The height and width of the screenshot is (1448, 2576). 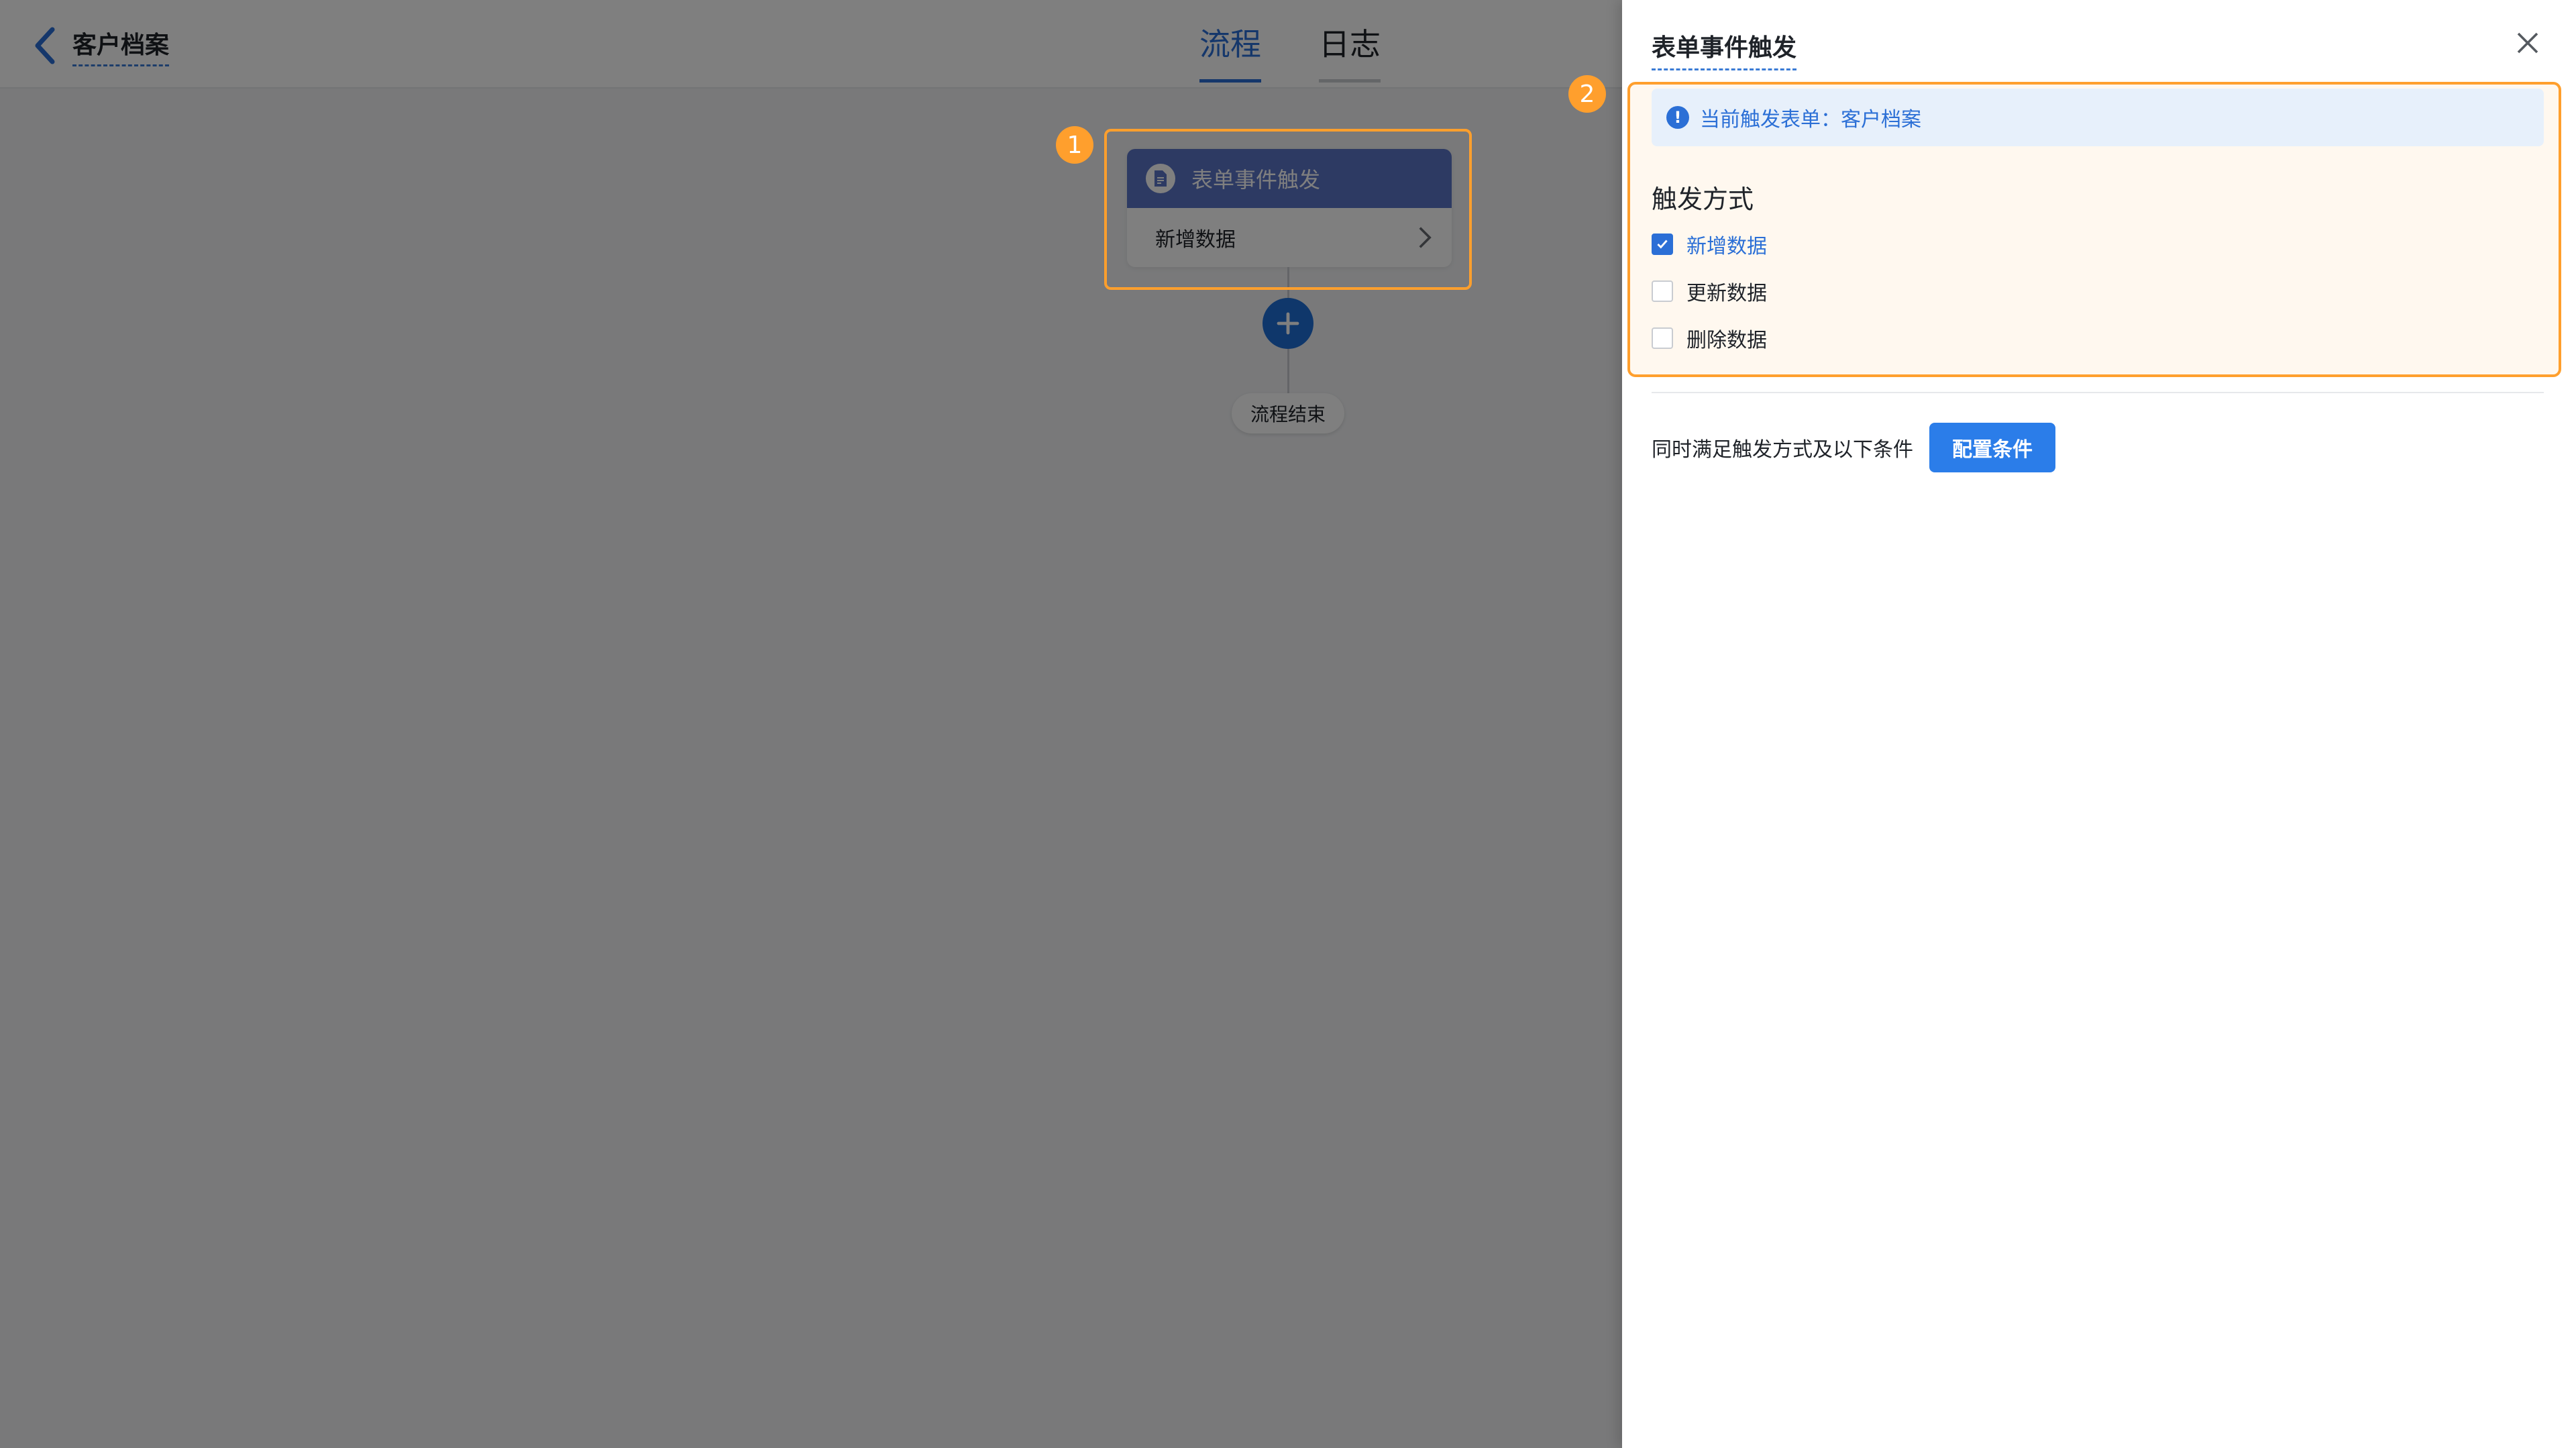 I want to click on checkbox-delete-data: 删除数据, so click(x=1709, y=338).